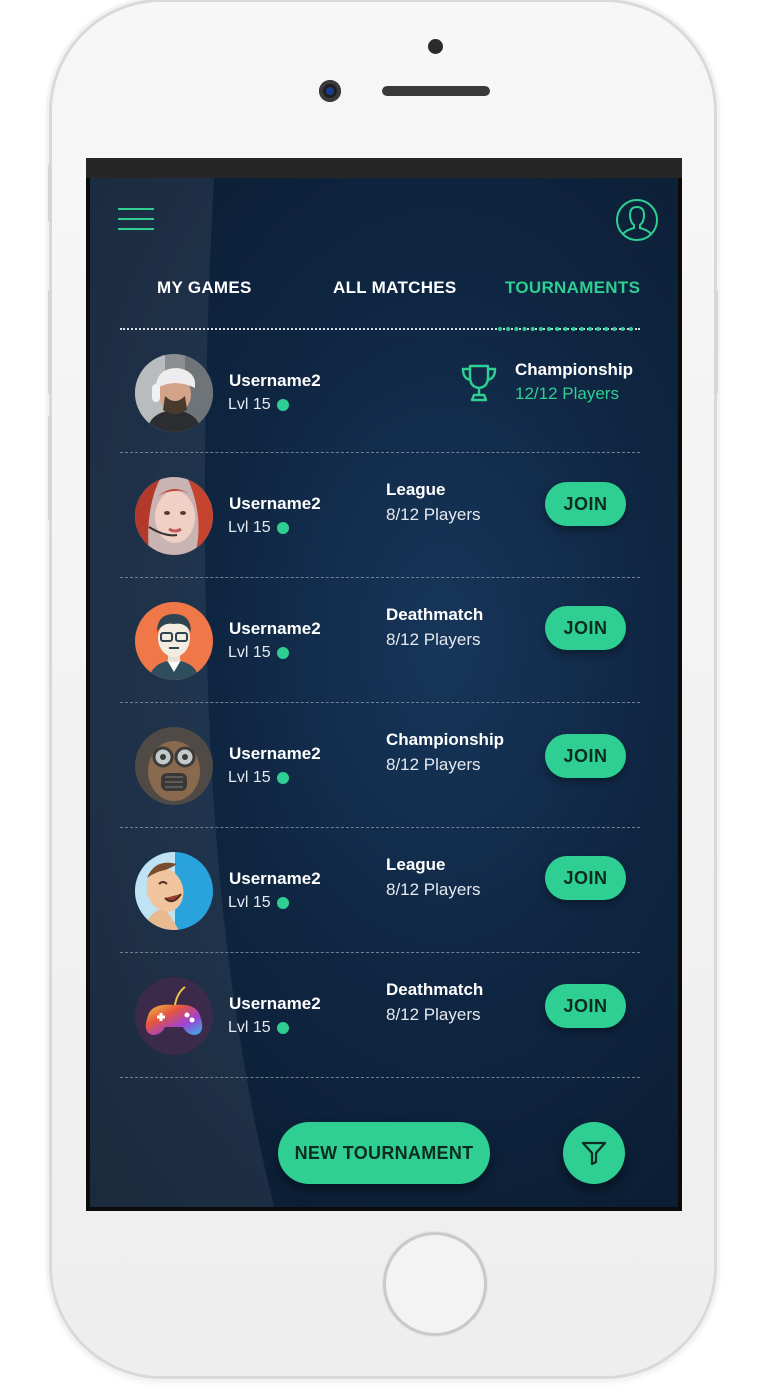 The image size is (758, 1396). What do you see at coordinates (572, 288) in the screenshot?
I see `tab-tournaments: TOURNAMENTS` at bounding box center [572, 288].